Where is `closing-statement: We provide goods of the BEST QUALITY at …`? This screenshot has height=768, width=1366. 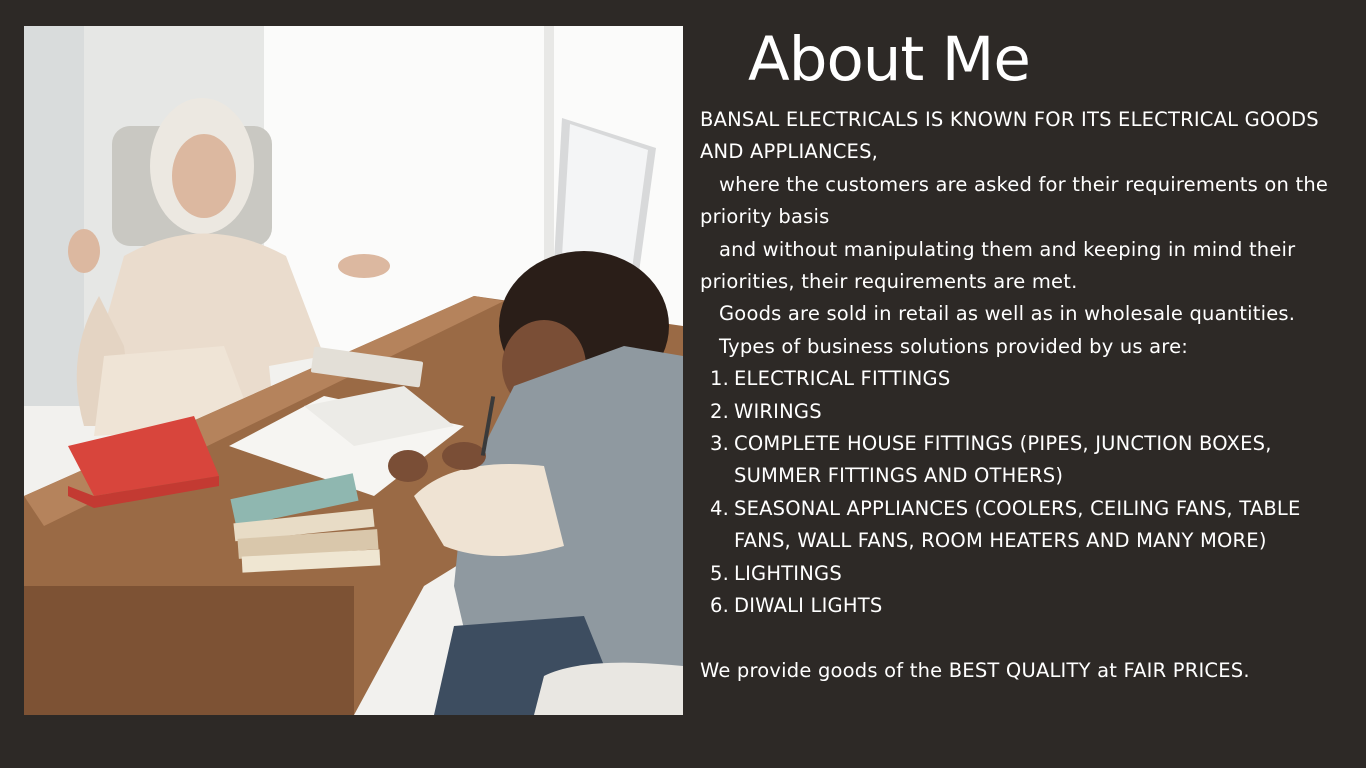
closing-statement: We provide goods of the BEST QUALITY at … is located at coordinates (975, 670).